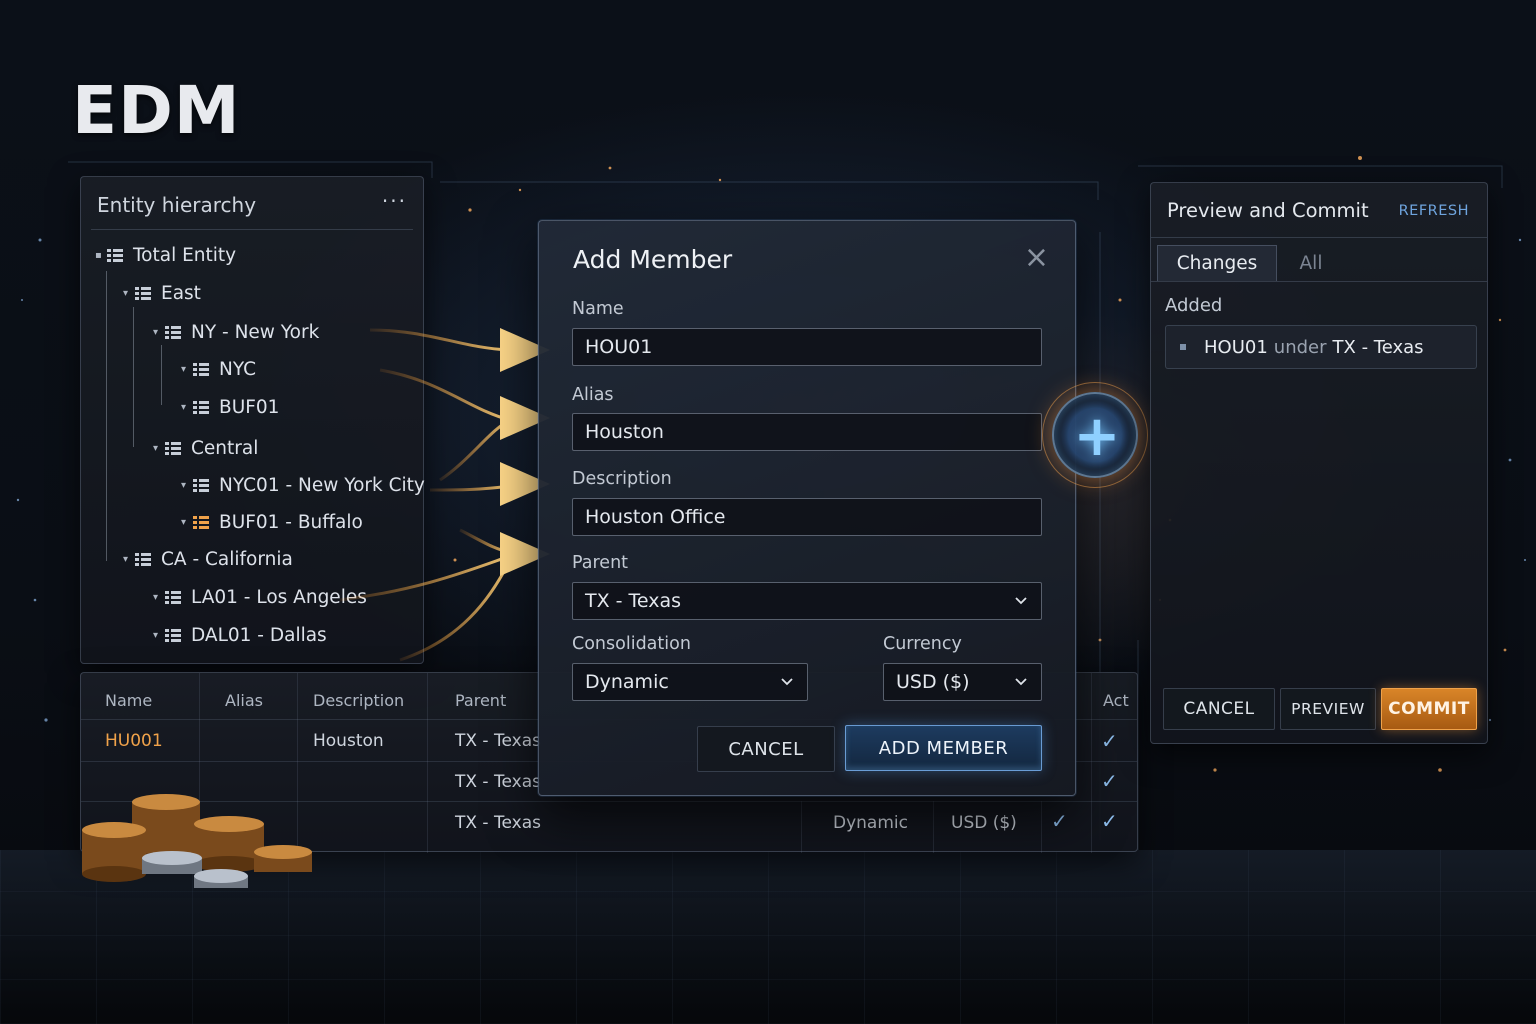 This screenshot has width=1536, height=1024. I want to click on consolidation-select: Dynamic, so click(690, 682).